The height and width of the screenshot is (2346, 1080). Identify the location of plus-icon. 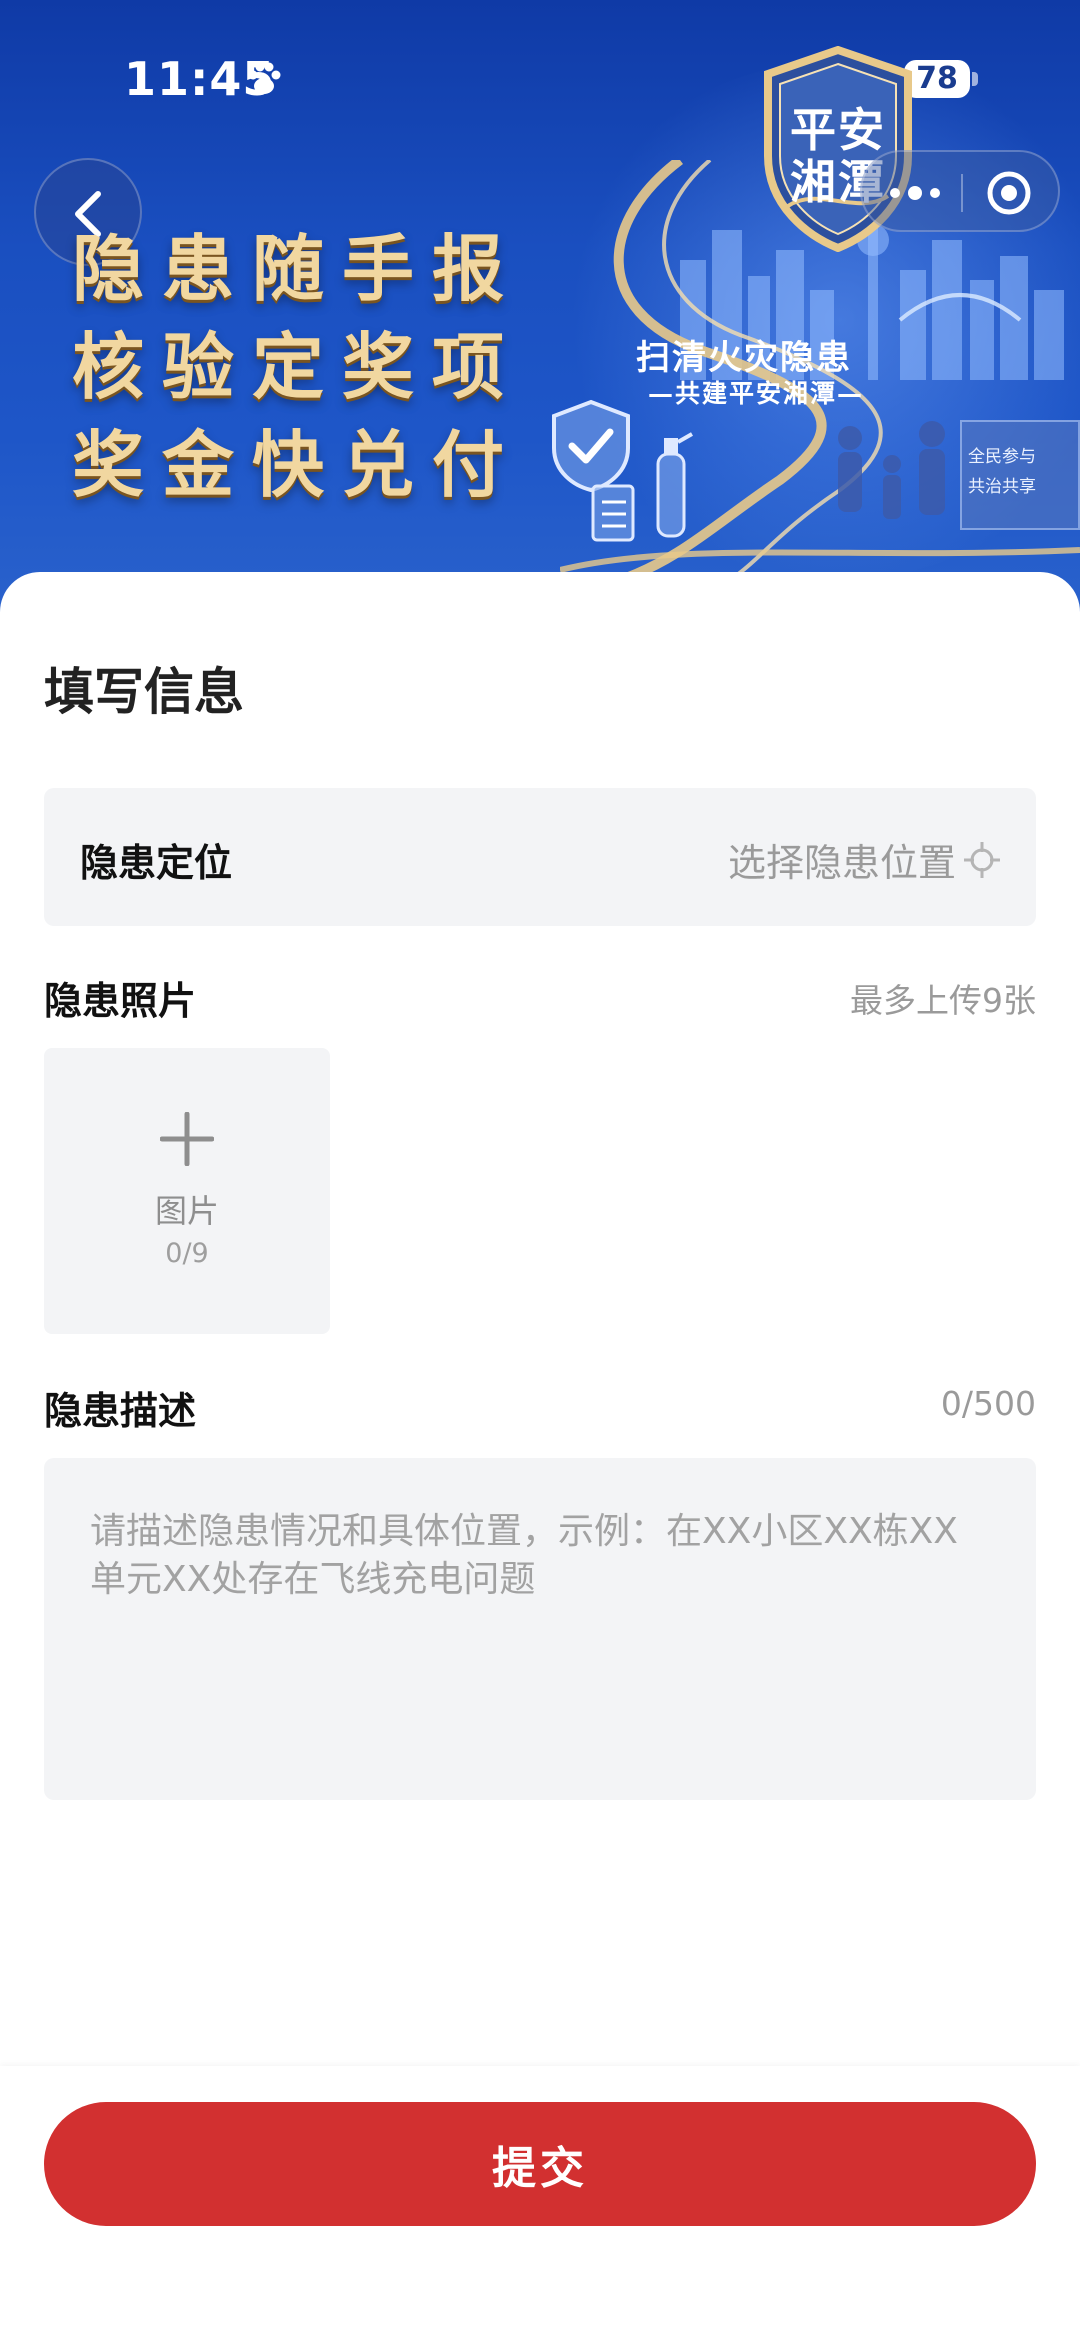
(187, 1139).